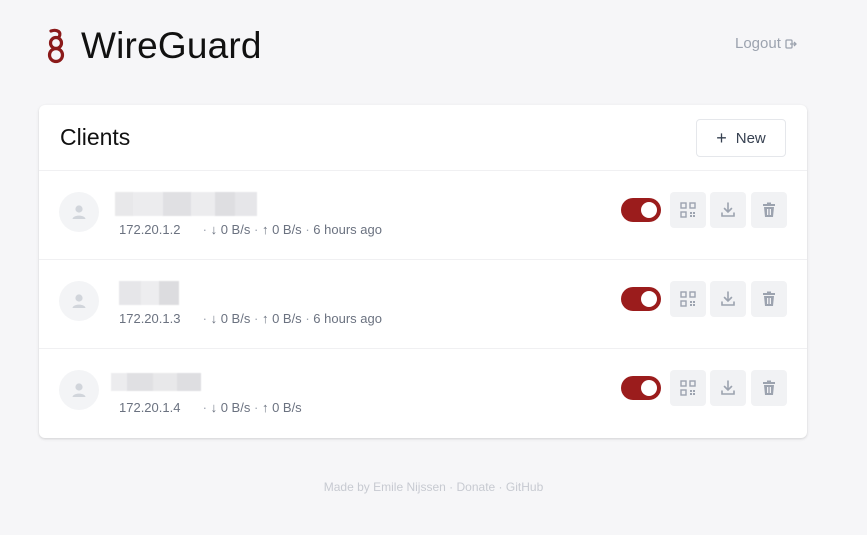 The width and height of the screenshot is (867, 535). What do you see at coordinates (95, 137) in the screenshot?
I see `card-title: Clients` at bounding box center [95, 137].